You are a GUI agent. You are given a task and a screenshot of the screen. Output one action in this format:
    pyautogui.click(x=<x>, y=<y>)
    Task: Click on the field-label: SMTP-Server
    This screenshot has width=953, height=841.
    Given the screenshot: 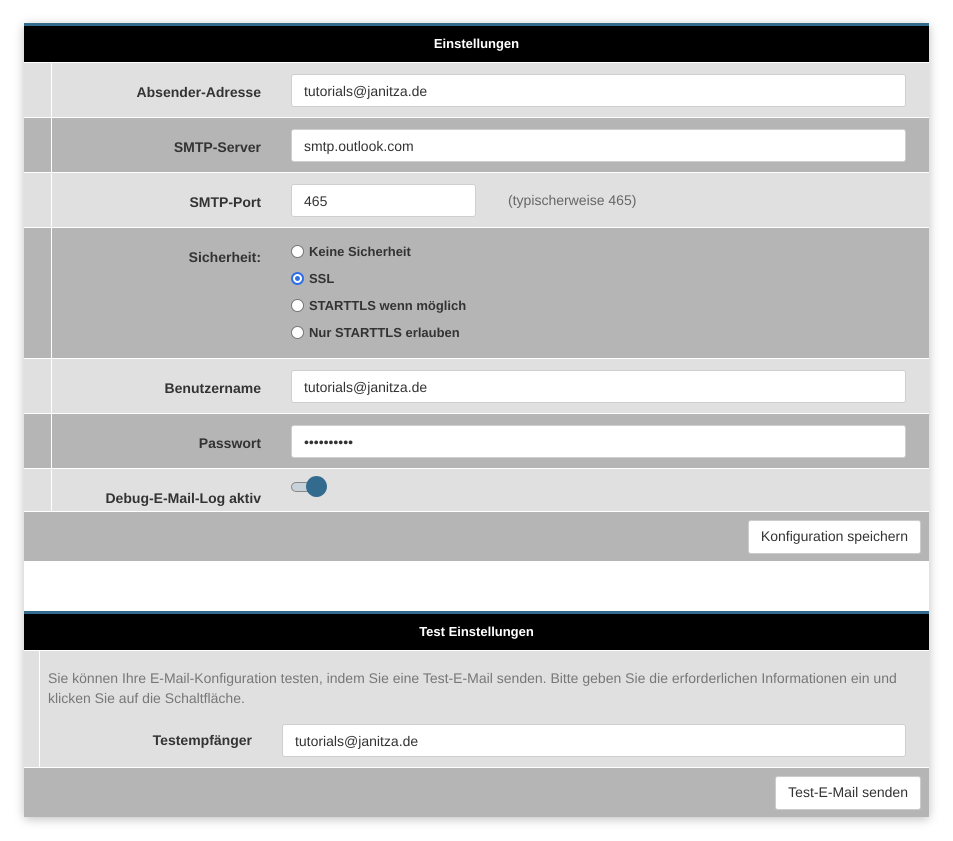 What is the action you would take?
    pyautogui.click(x=217, y=147)
    